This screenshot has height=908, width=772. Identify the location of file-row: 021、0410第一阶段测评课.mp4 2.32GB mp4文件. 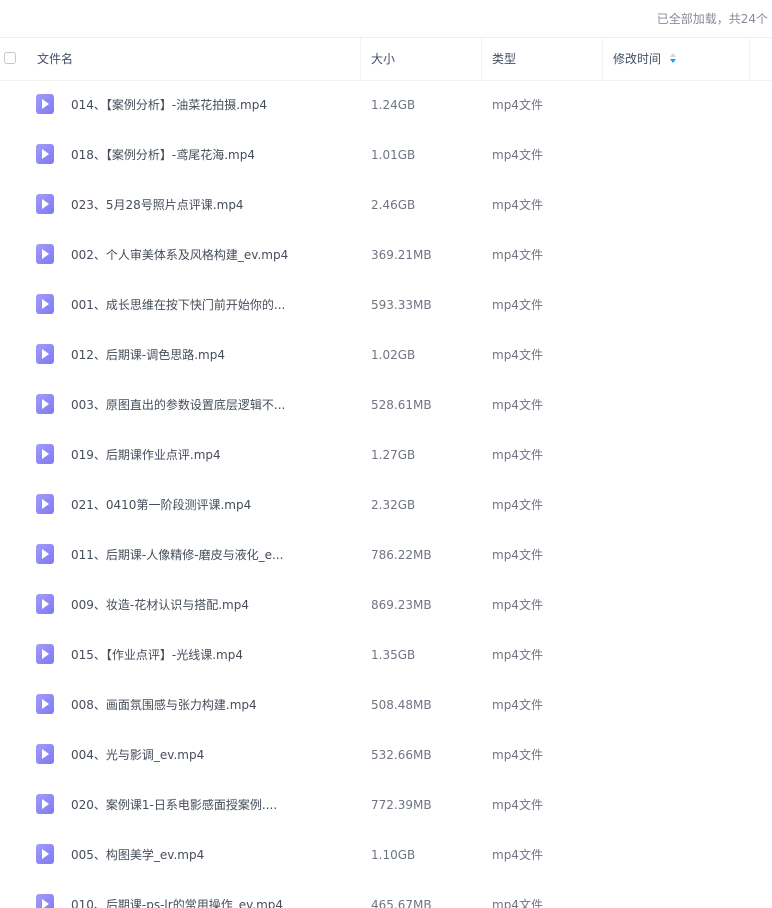
(386, 505).